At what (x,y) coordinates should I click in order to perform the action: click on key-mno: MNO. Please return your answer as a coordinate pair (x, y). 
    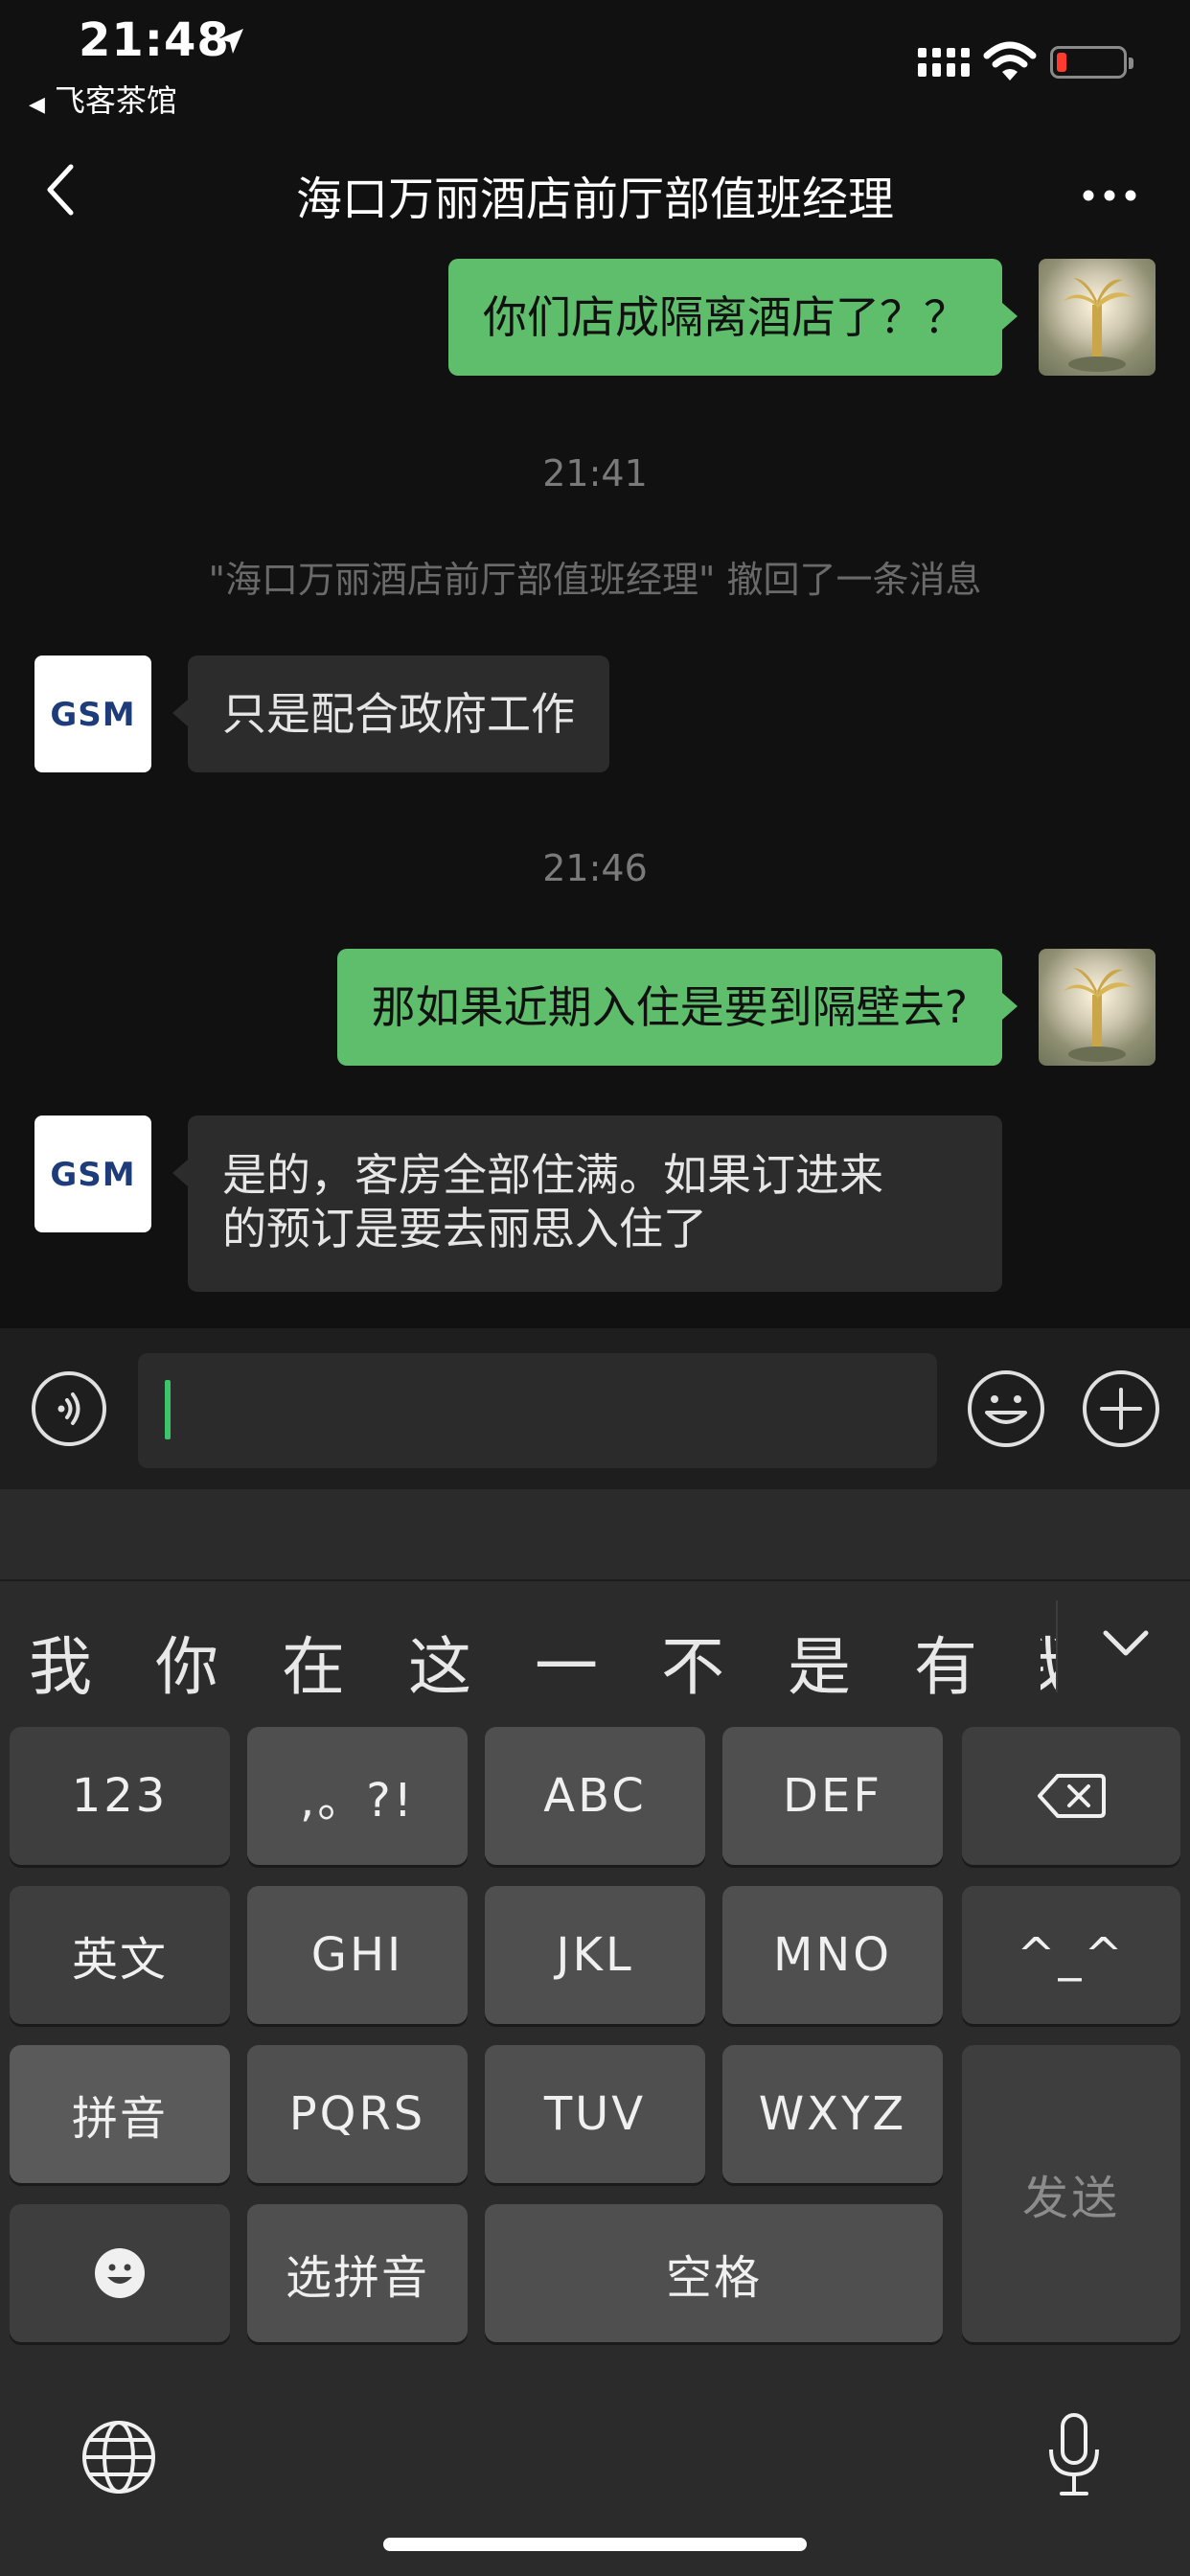
    Looking at the image, I should click on (833, 1955).